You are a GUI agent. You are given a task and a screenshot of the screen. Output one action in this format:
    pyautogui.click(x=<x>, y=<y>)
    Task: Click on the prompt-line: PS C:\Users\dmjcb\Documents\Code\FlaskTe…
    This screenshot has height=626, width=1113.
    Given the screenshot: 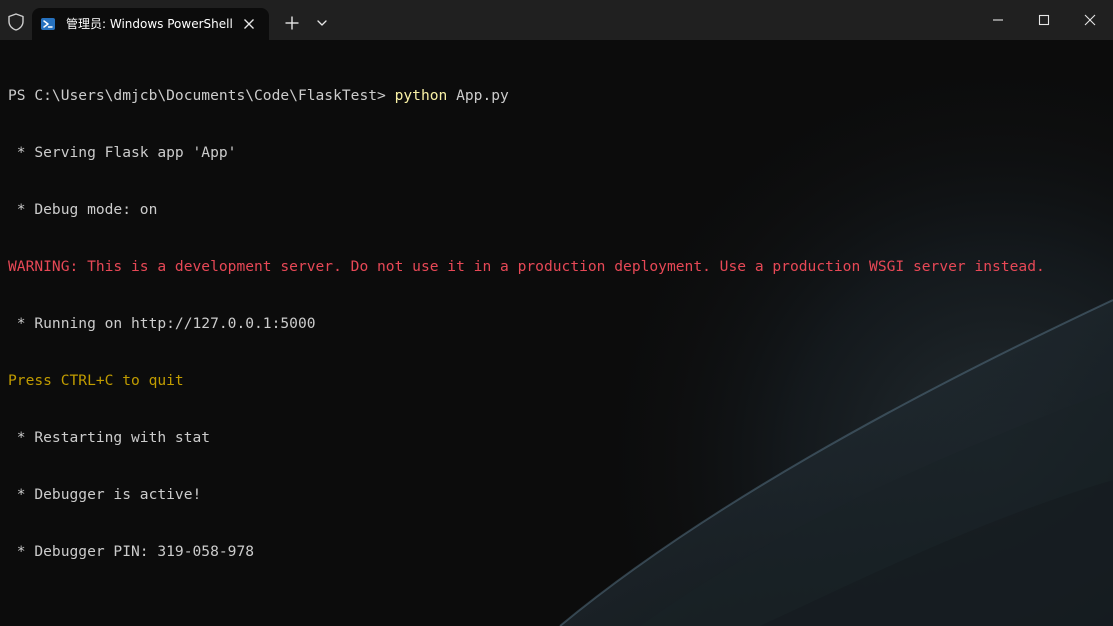 What is the action you would take?
    pyautogui.click(x=526, y=95)
    